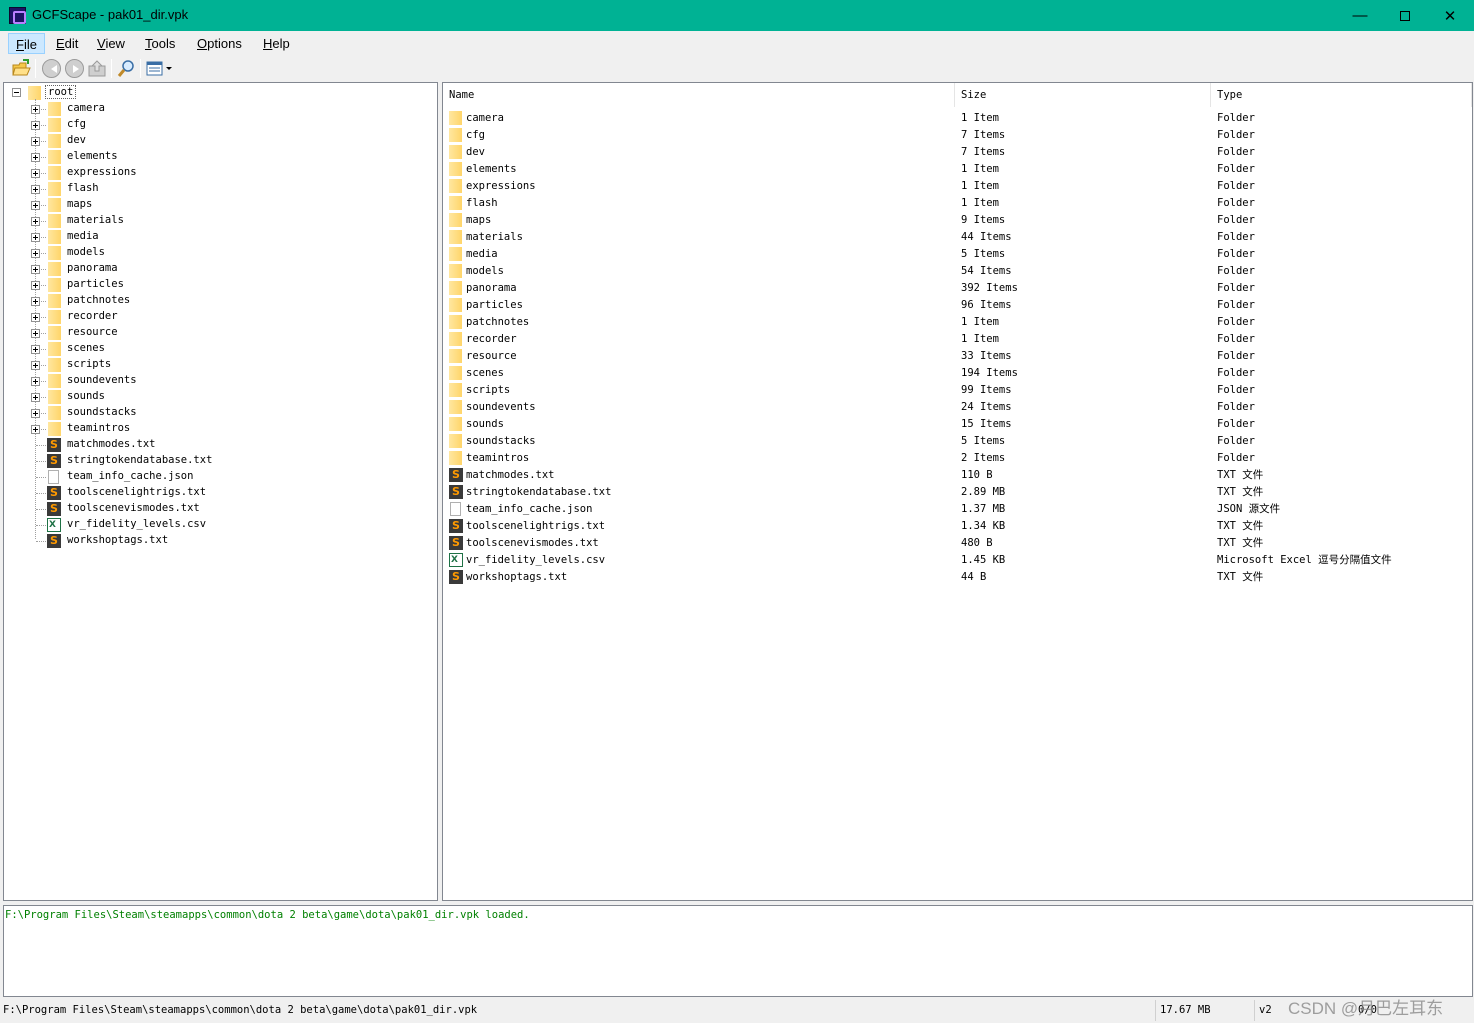 The width and height of the screenshot is (1474, 1023). I want to click on forward-button, so click(74, 68).